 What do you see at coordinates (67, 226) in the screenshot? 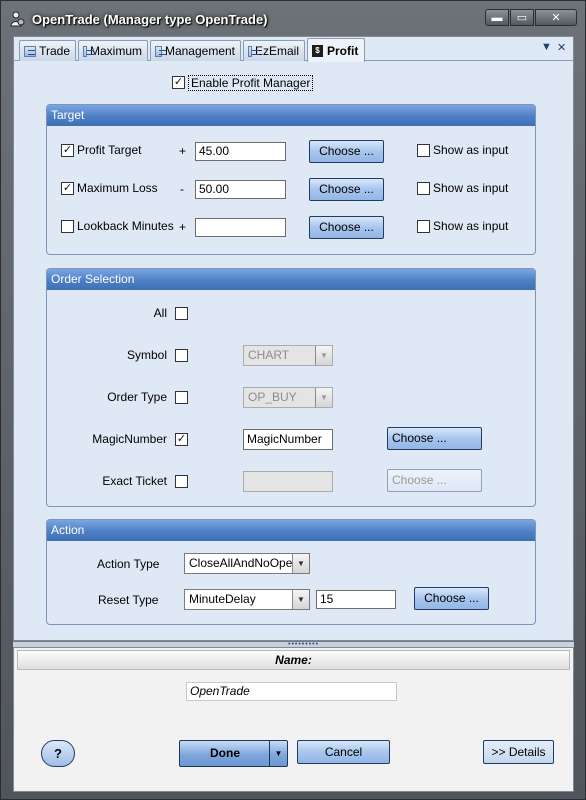
I see `lookback-minutes-checkbox` at bounding box center [67, 226].